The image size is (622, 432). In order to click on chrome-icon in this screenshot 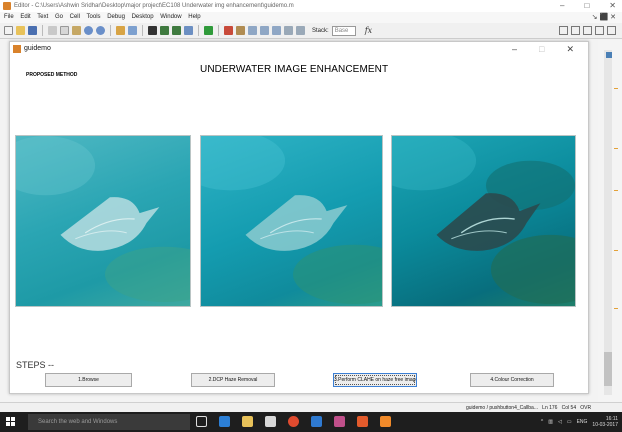, I will do `click(293, 421)`.